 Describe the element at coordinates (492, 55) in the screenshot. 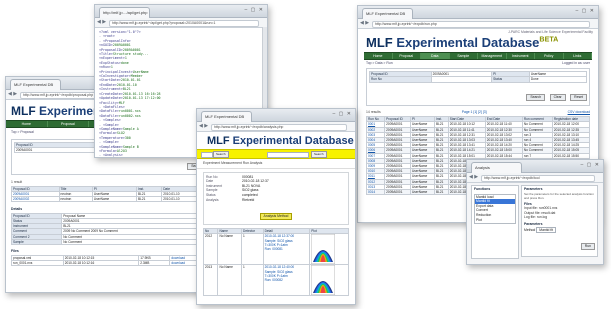

I see `nav-item-management: Management` at that location.